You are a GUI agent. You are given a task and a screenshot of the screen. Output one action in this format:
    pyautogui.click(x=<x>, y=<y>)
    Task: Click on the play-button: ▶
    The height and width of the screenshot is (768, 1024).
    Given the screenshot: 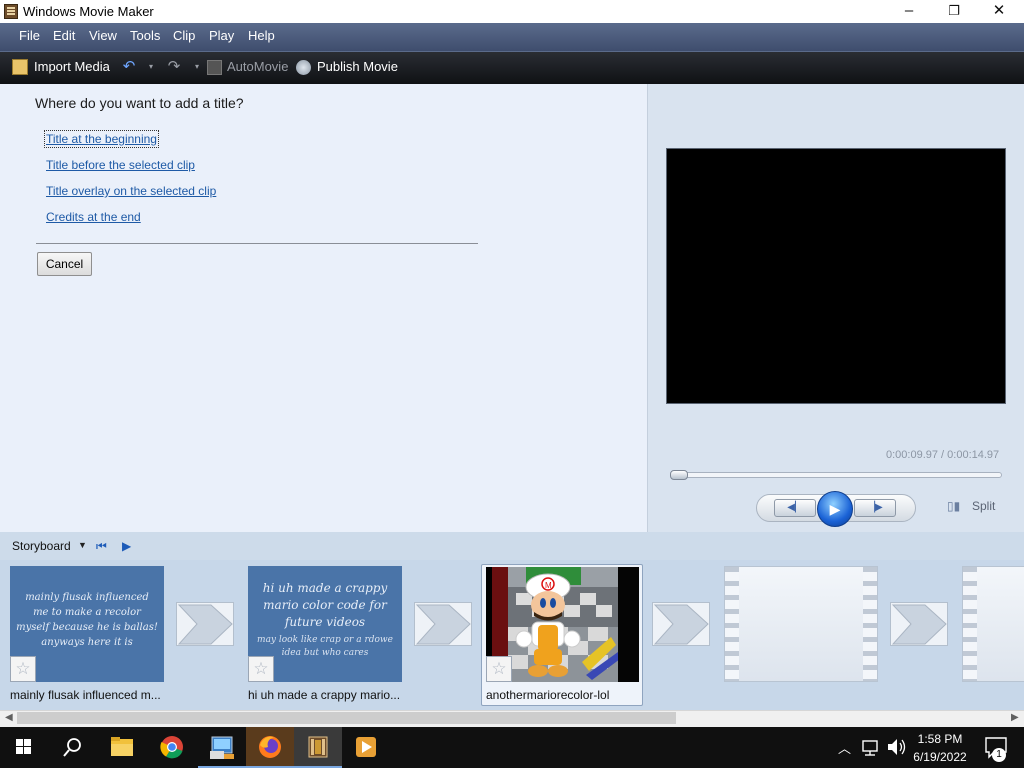 What is the action you would take?
    pyautogui.click(x=835, y=509)
    